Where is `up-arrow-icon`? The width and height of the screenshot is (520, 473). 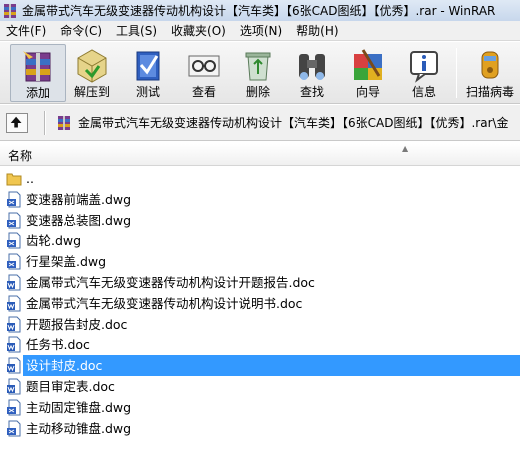
up-arrow-icon is located at coordinates (16, 122).